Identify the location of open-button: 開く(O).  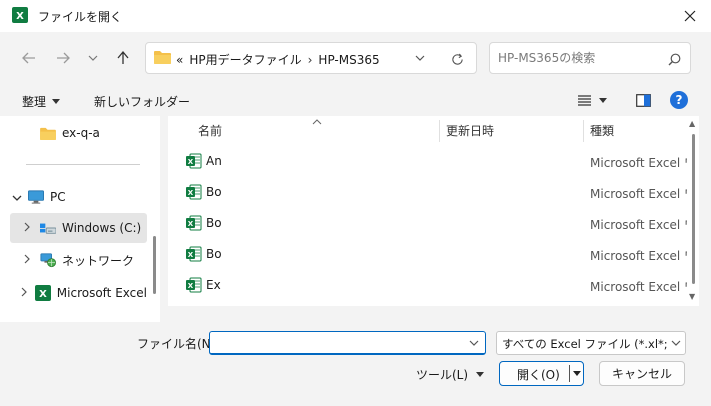
(541, 373).